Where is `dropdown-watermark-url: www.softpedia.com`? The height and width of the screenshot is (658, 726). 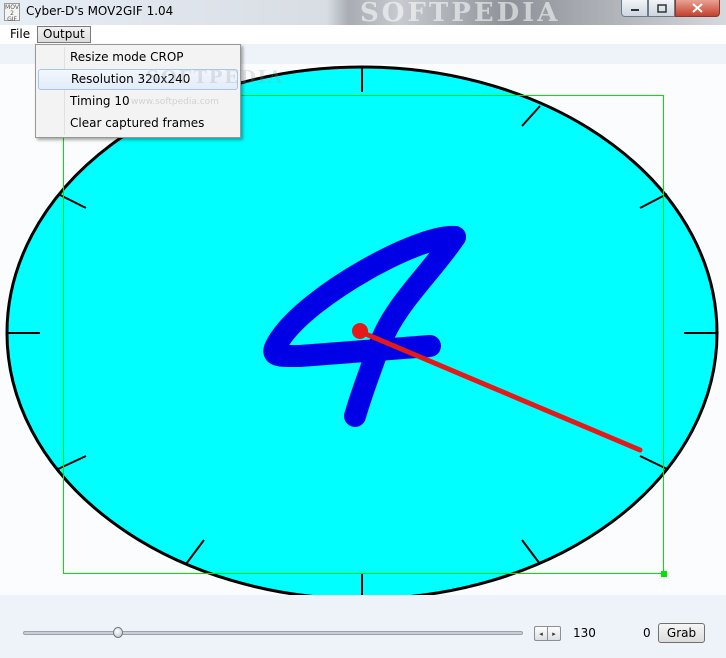 dropdown-watermark-url: www.softpedia.com is located at coordinates (175, 102).